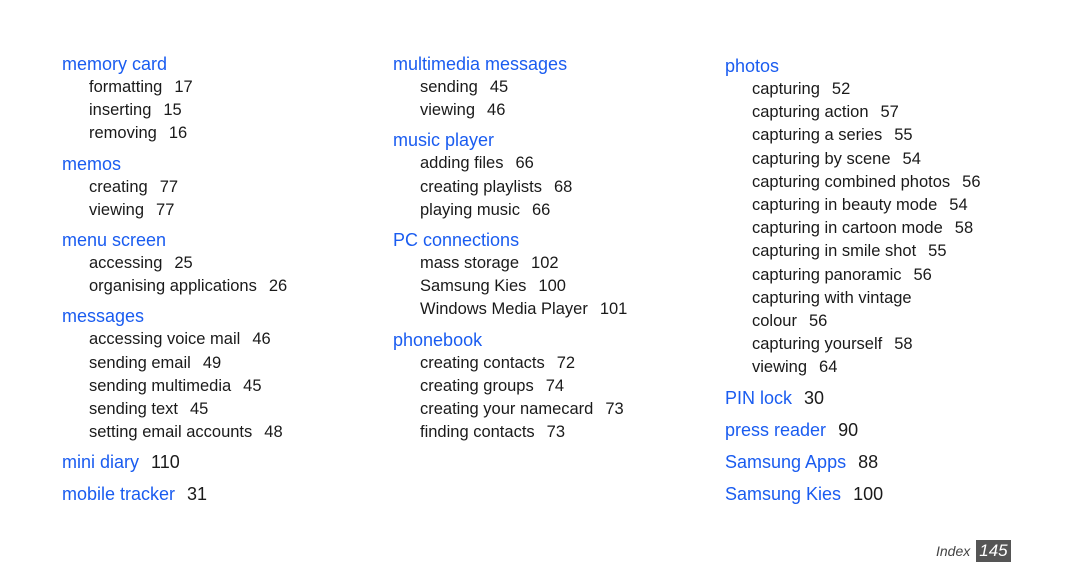 Image resolution: width=1080 pixels, height=586 pixels. I want to click on index-term: mobile tracker 31, so click(174, 494).